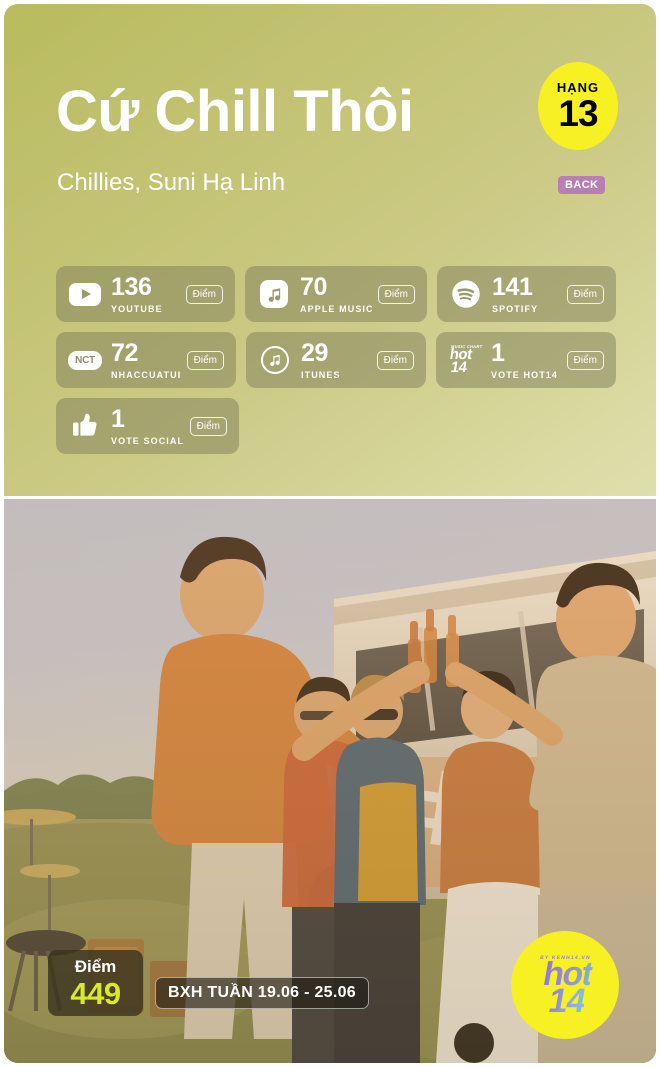 The width and height of the screenshot is (660, 1067). Describe the element at coordinates (314, 286) in the screenshot. I see `stat-value: 70` at that location.